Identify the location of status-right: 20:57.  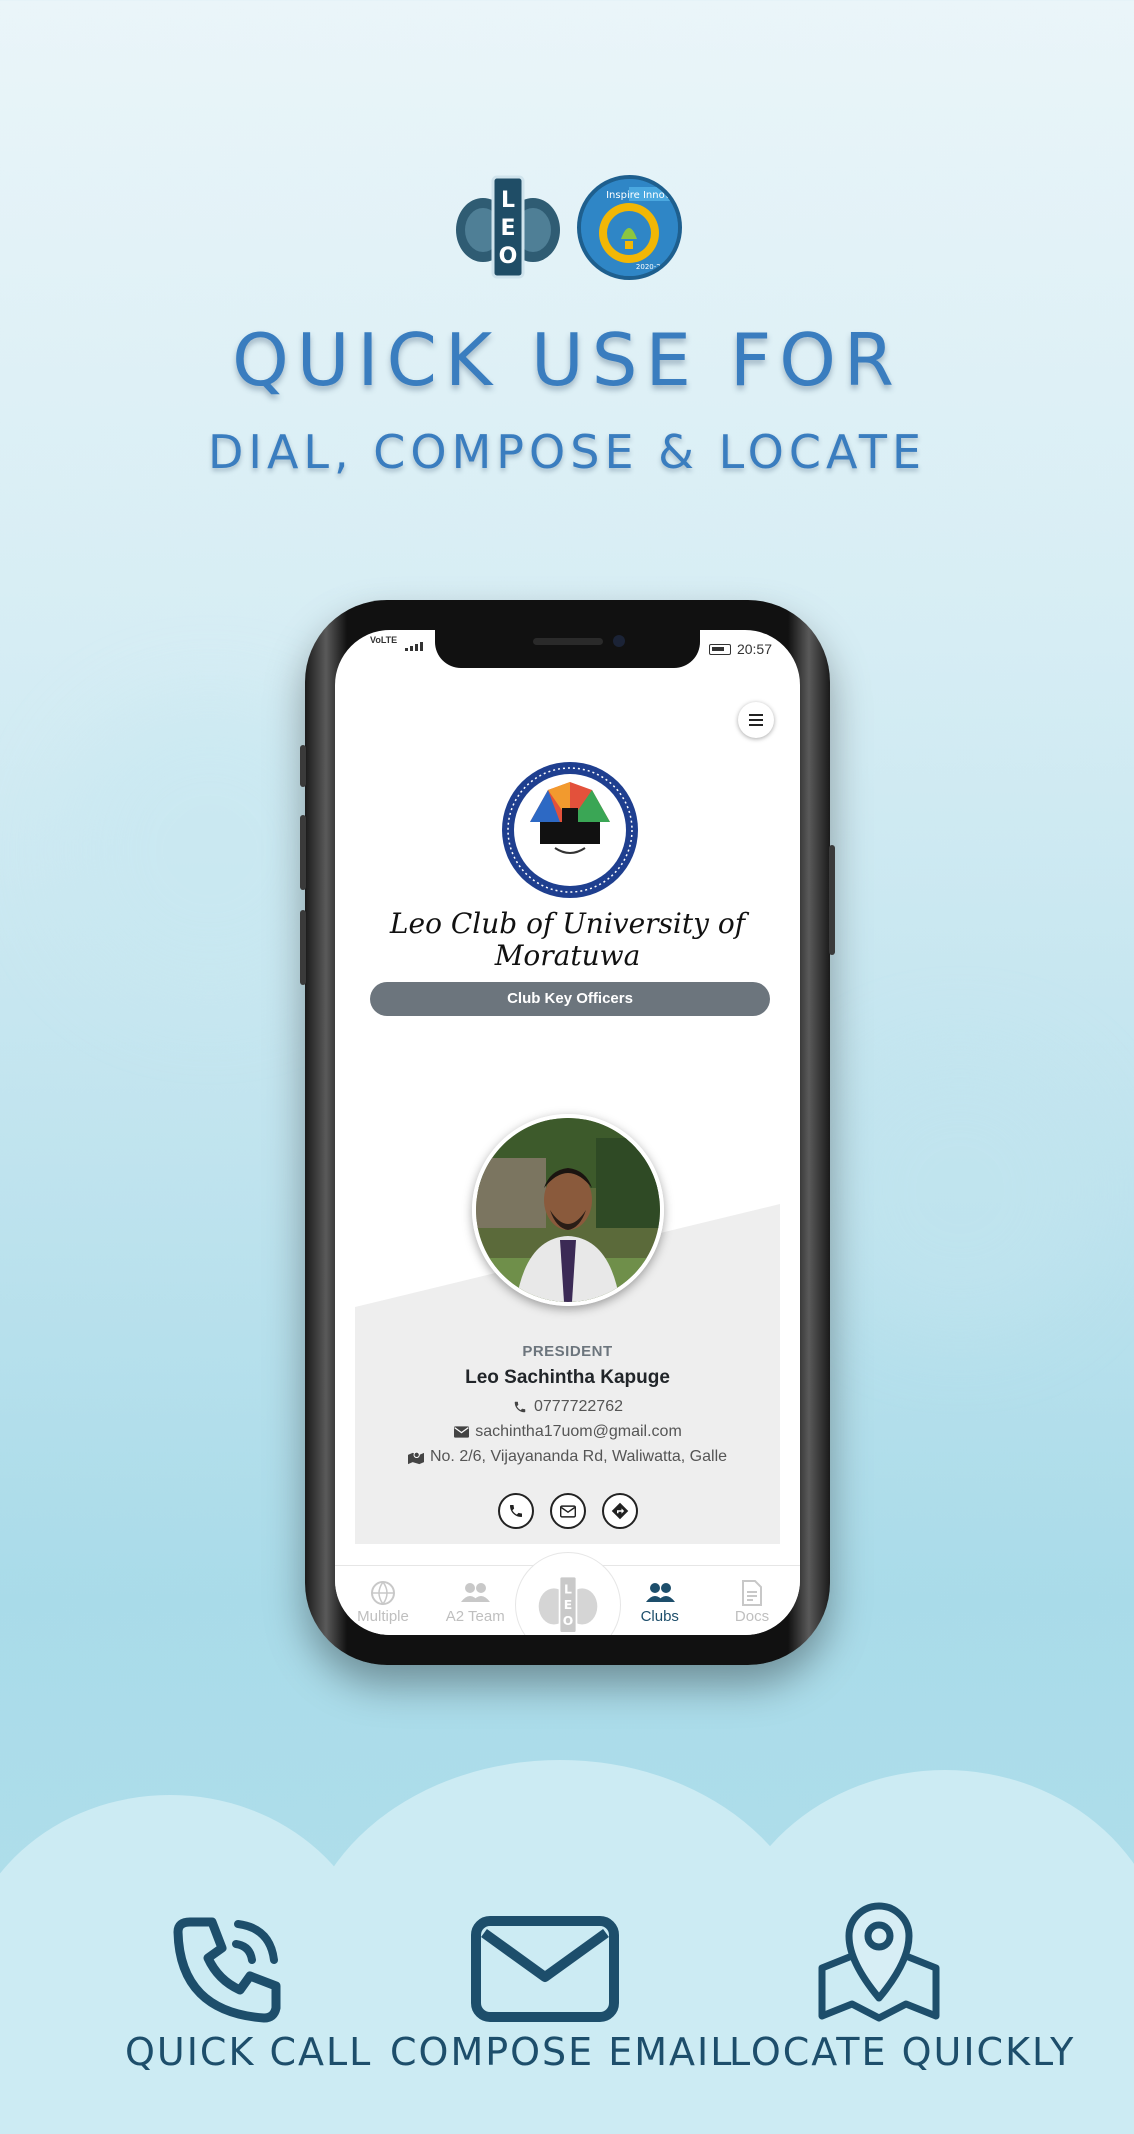
(740, 649).